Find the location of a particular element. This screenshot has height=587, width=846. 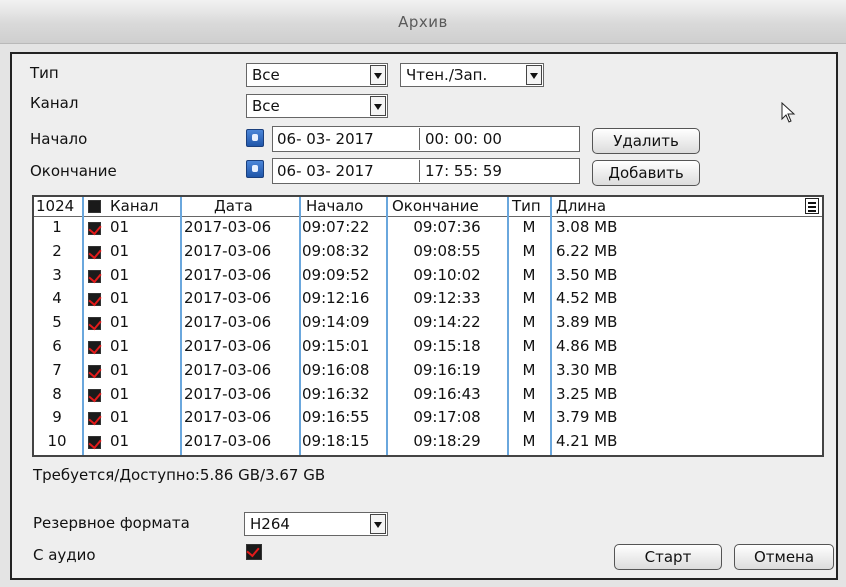

table-row: 6 01 2017-03-06 09:15:01 09:15:18 M 4.86 MB is located at coordinates (428, 348).